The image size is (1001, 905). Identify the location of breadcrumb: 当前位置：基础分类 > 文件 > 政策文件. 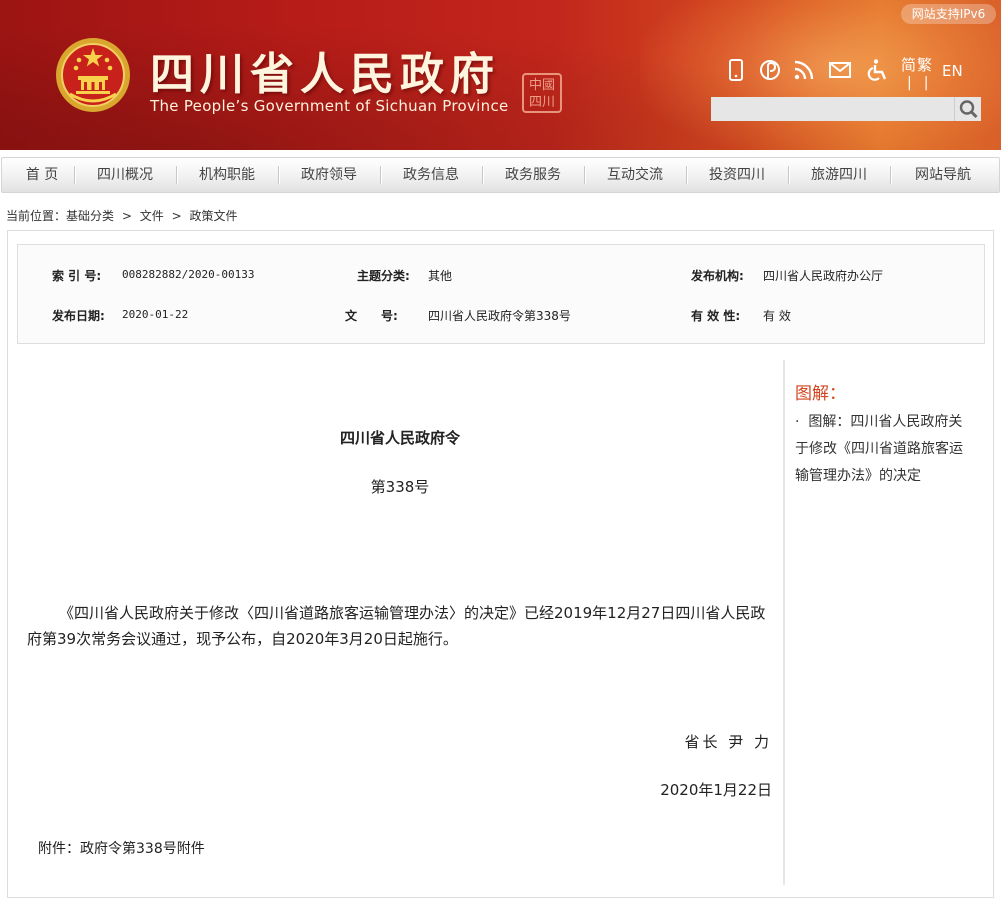
(124, 215).